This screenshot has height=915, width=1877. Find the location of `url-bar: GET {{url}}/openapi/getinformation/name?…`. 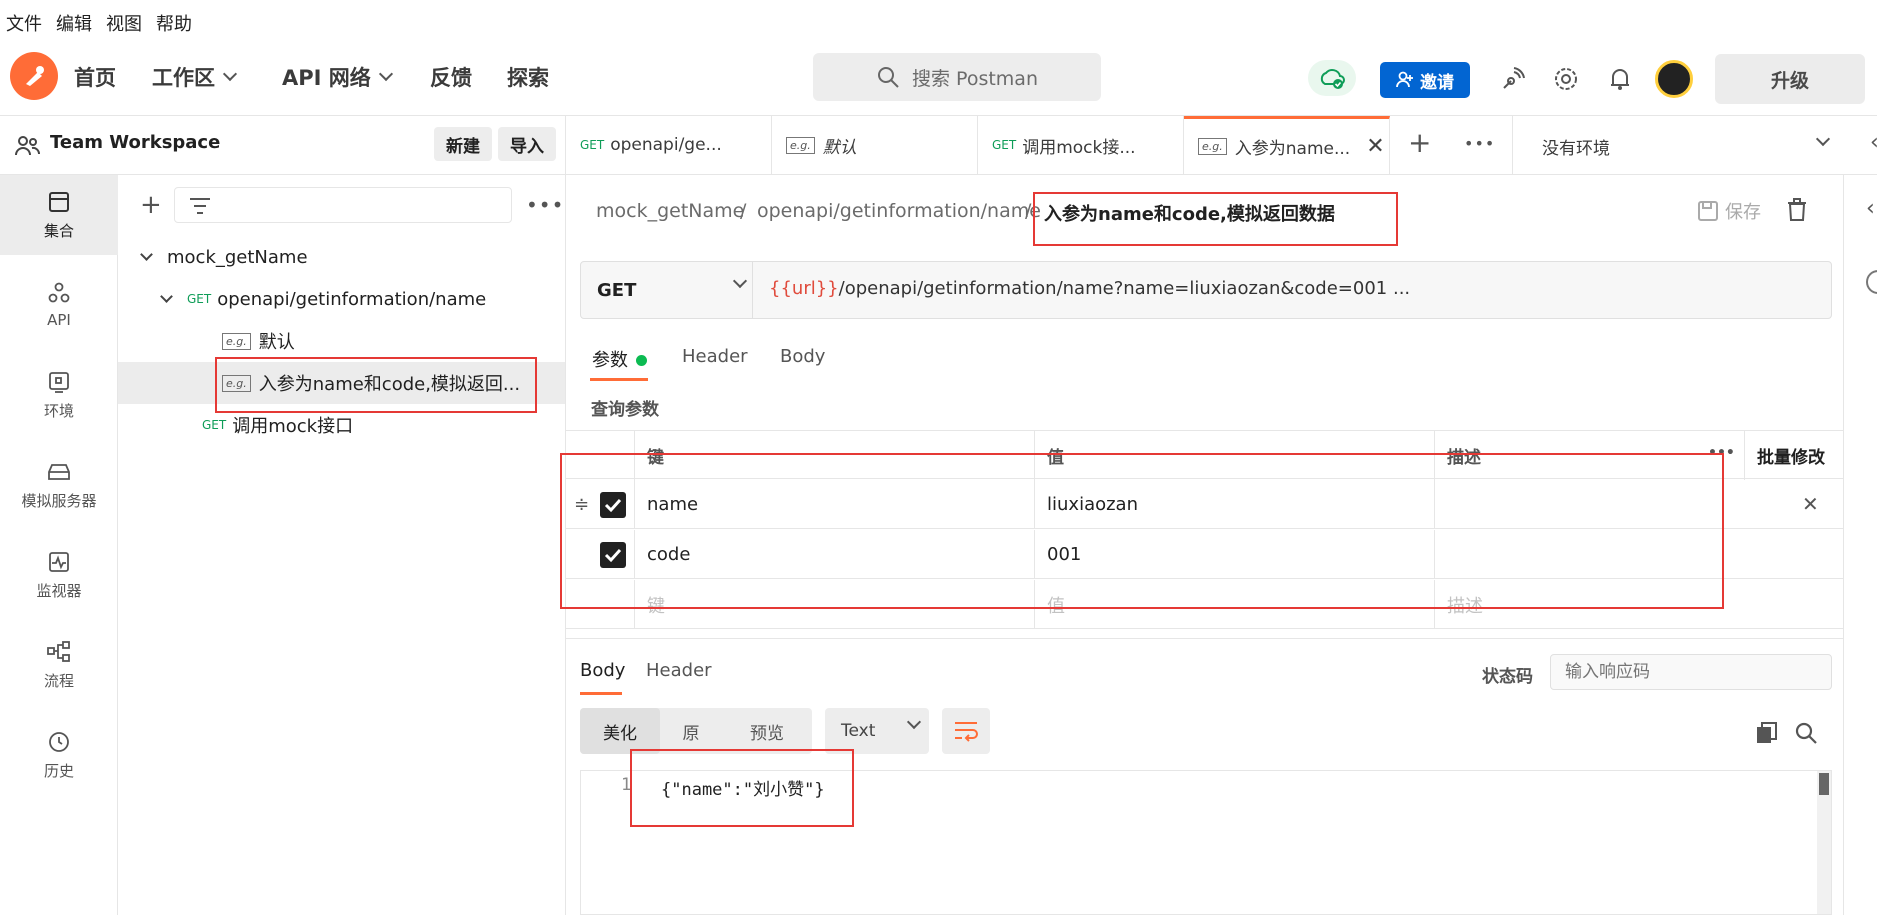

url-bar: GET {{url}}/openapi/getinformation/name?… is located at coordinates (1206, 290).